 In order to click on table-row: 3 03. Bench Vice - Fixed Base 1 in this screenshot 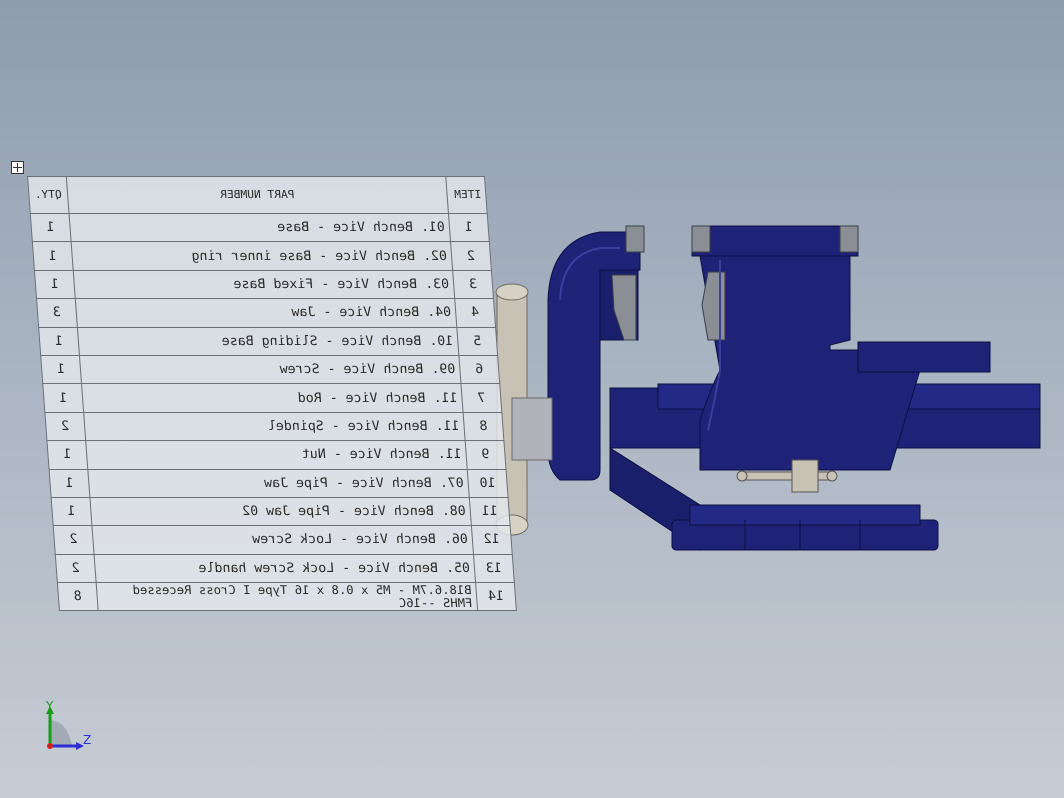, I will do `click(264, 284)`.